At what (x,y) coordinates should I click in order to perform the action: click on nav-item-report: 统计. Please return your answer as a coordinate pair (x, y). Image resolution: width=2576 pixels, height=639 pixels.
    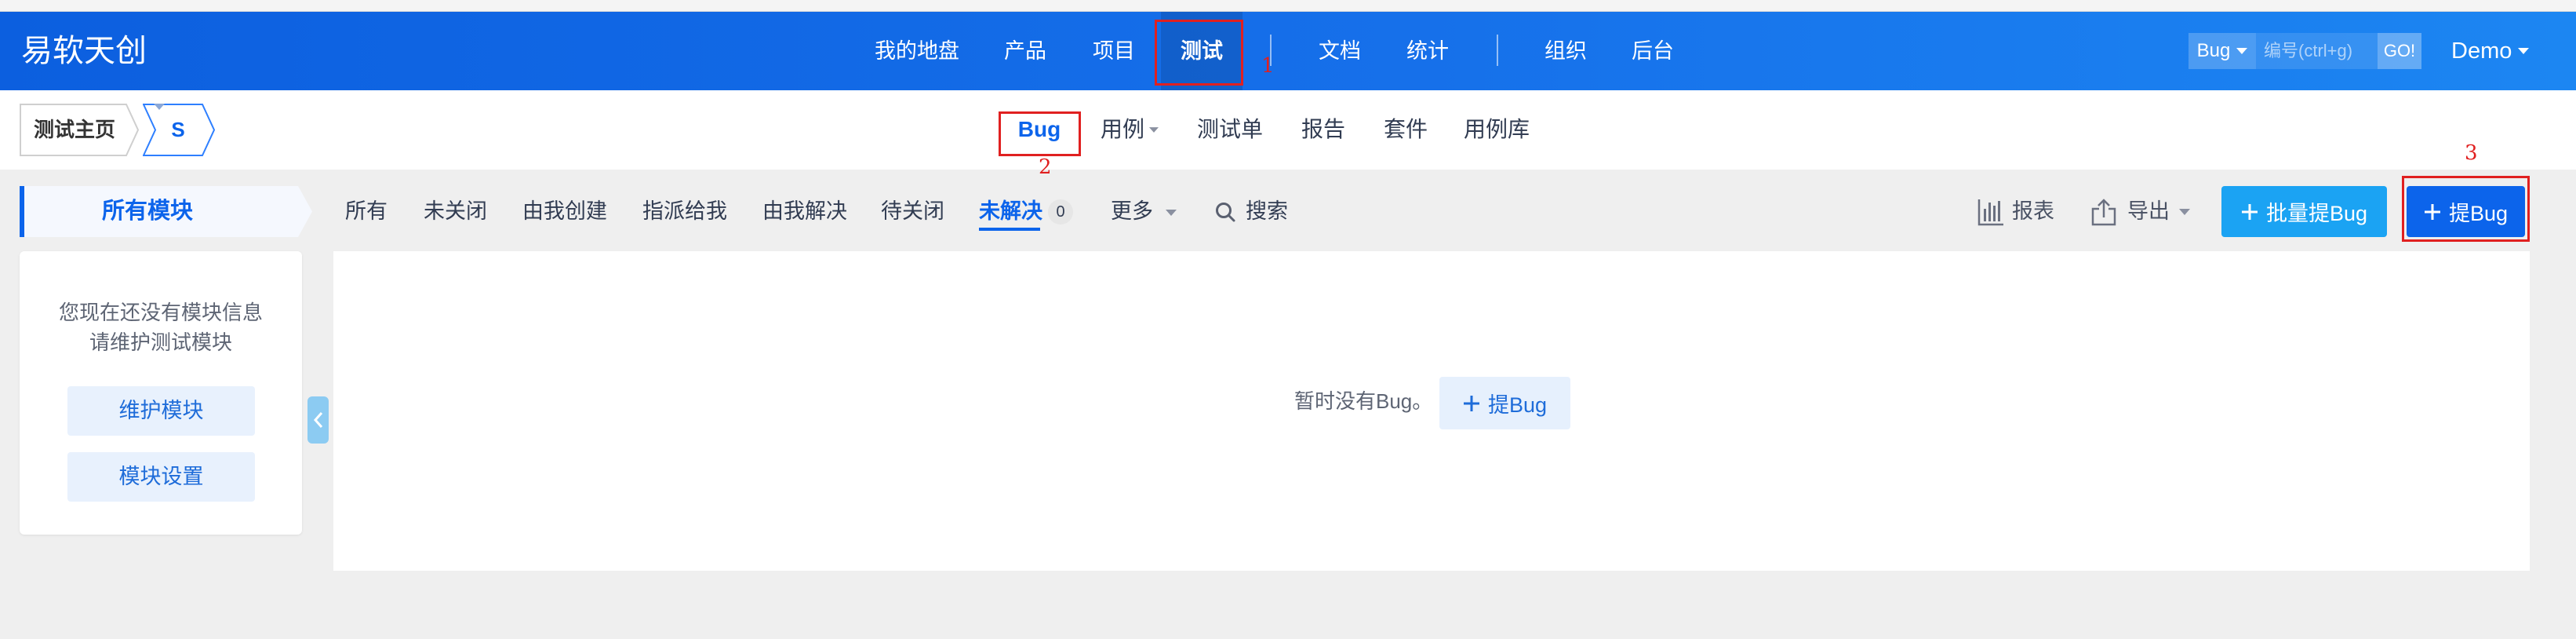
    Looking at the image, I should click on (1427, 51).